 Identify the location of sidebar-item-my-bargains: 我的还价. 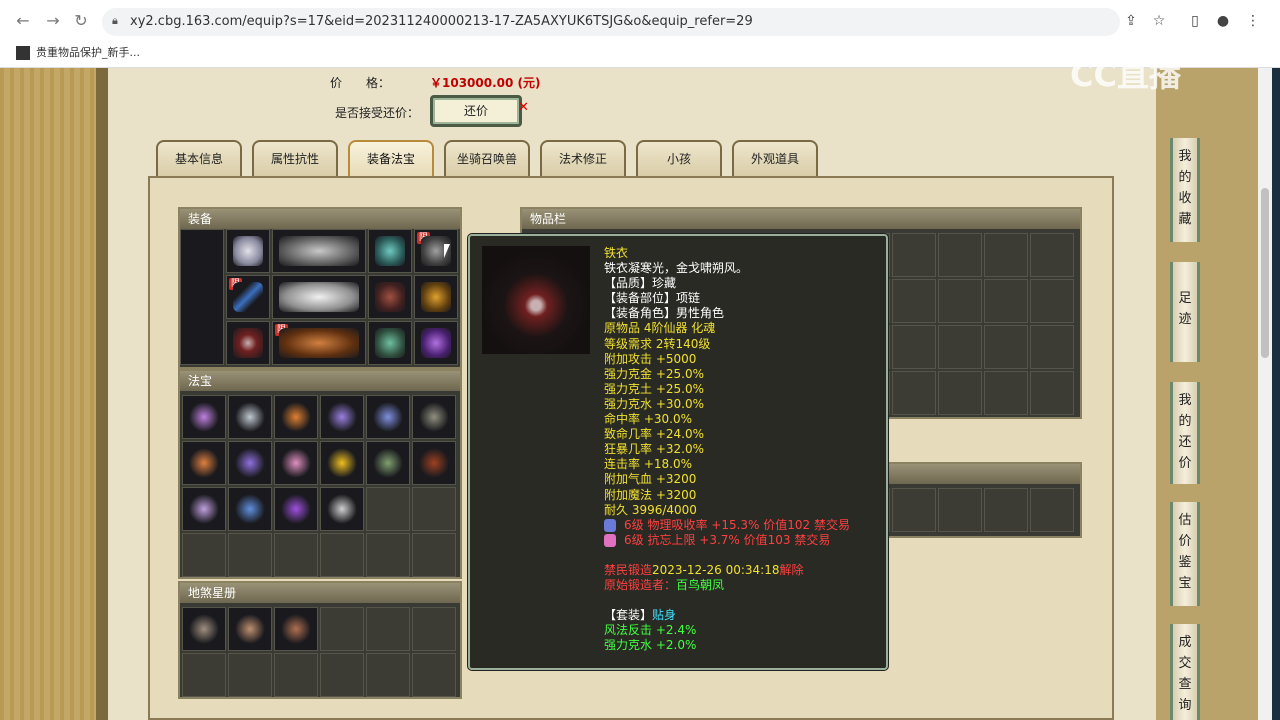
(1185, 433).